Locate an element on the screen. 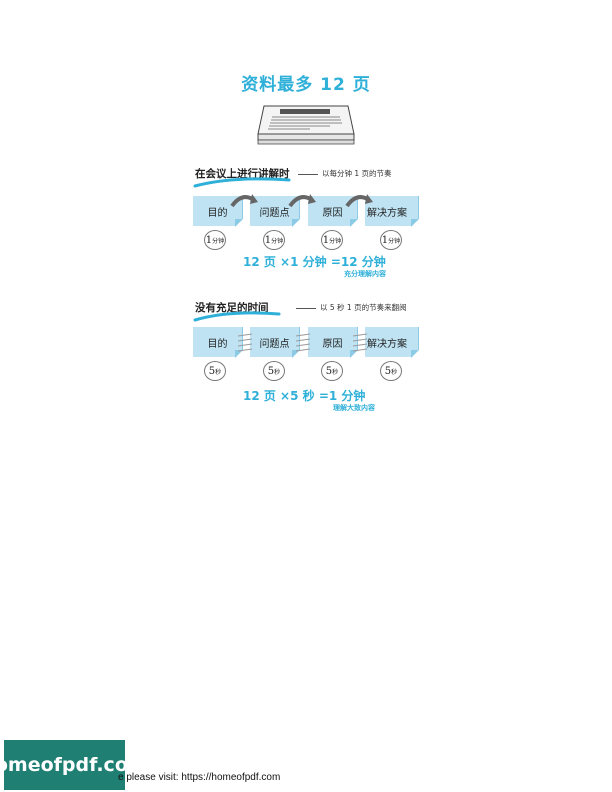 This screenshot has height=792, width=612. card-purpose: 目的 is located at coordinates (218, 342).